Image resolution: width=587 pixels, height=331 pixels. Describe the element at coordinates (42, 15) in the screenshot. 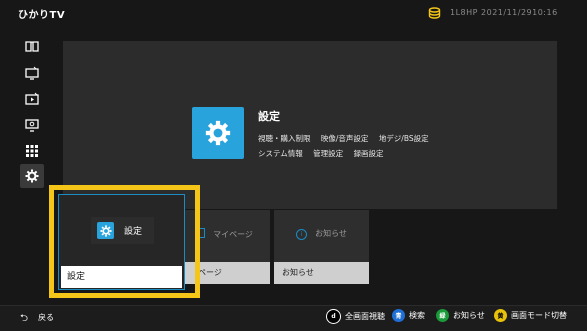

I see `app-logo: ひかりTV` at that location.